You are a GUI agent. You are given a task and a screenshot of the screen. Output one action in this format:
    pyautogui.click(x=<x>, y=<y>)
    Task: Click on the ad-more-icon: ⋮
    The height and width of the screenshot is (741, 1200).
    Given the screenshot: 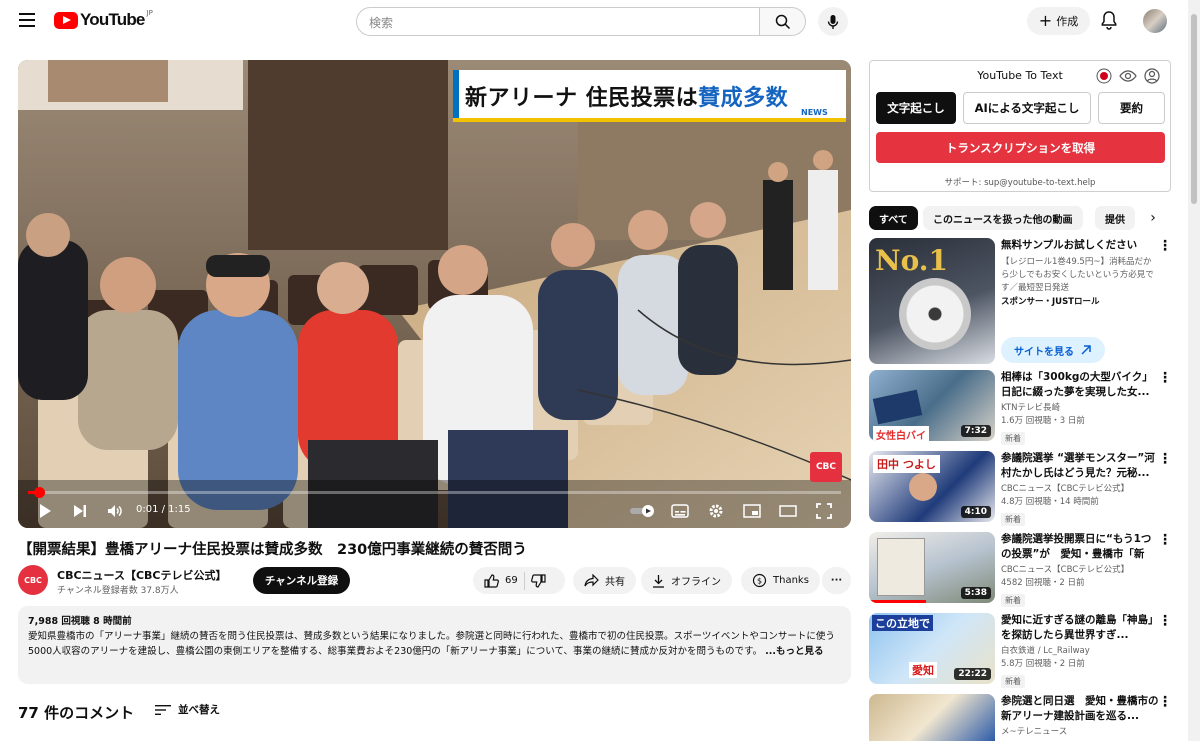 What is the action you would take?
    pyautogui.click(x=1165, y=246)
    